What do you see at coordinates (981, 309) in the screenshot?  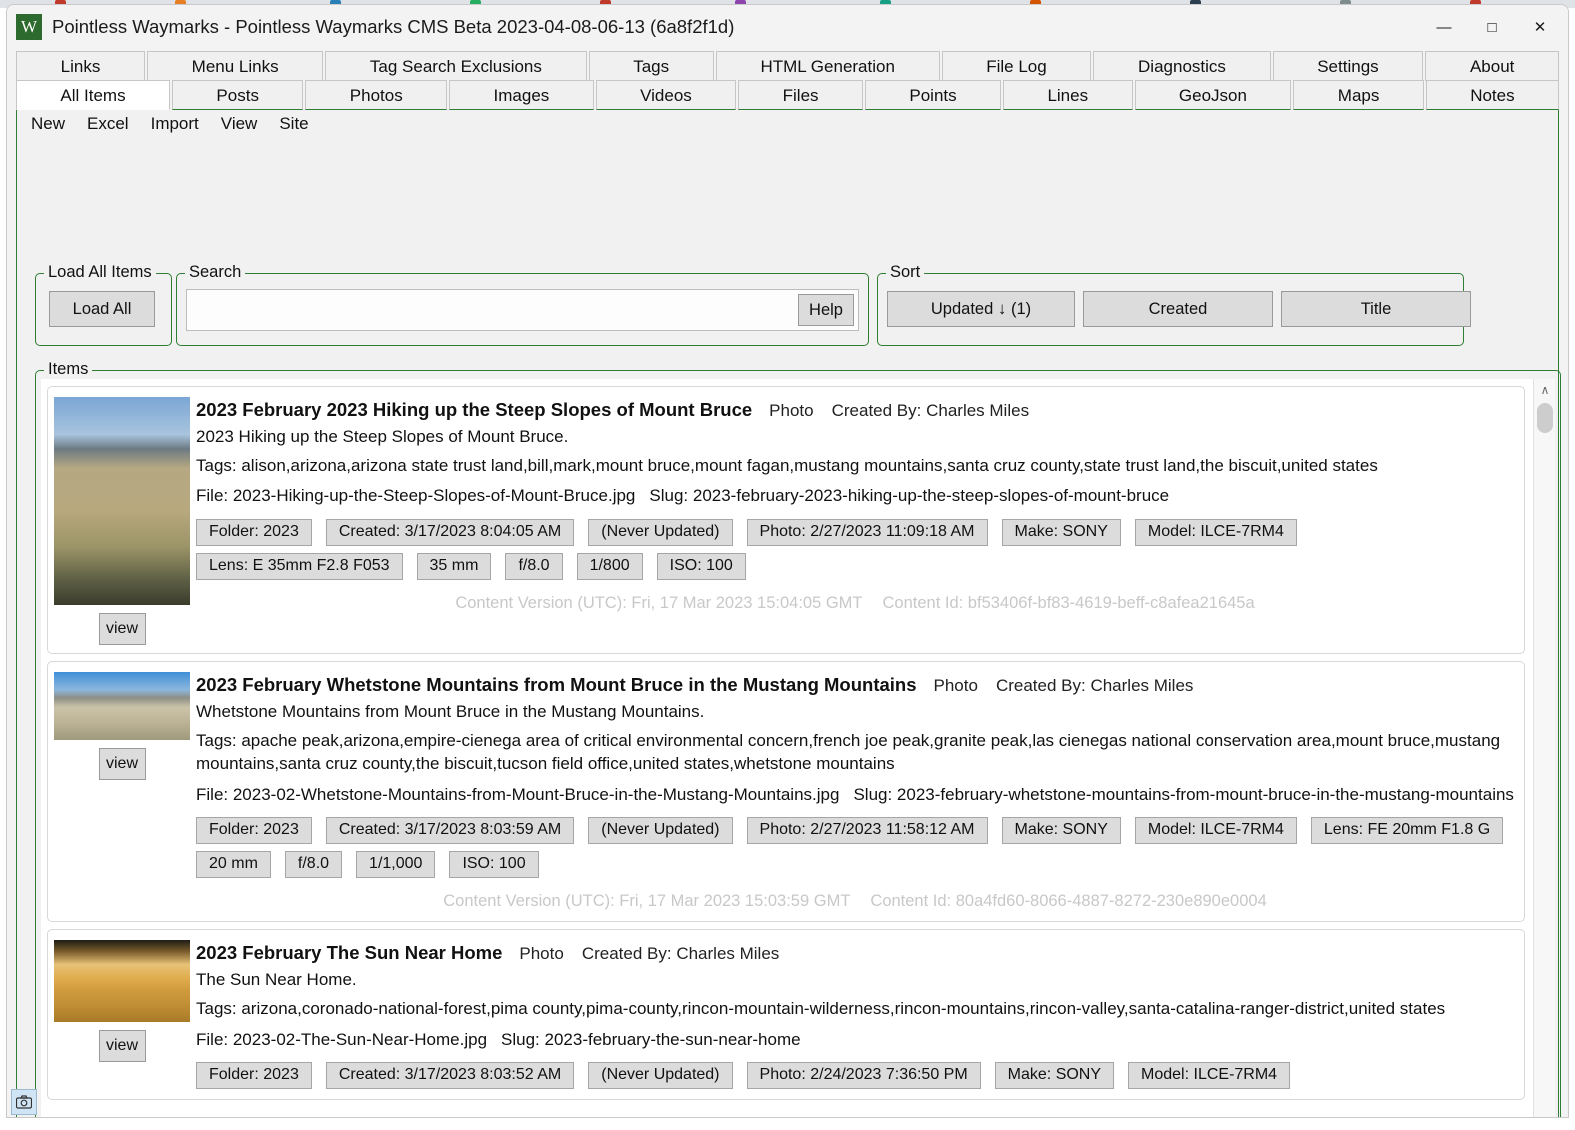 I see `sort-updated-button: Updated ↓ (1)` at bounding box center [981, 309].